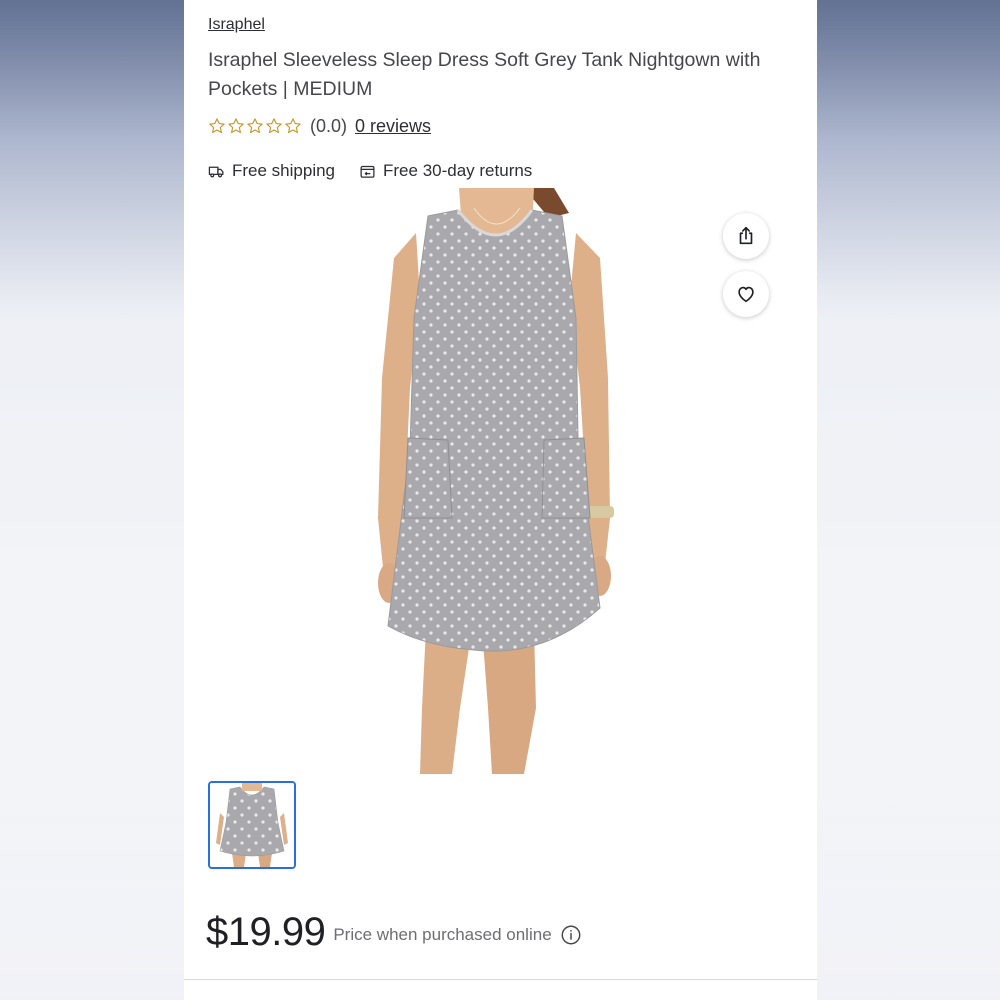  I want to click on returns-icon, so click(367, 171).